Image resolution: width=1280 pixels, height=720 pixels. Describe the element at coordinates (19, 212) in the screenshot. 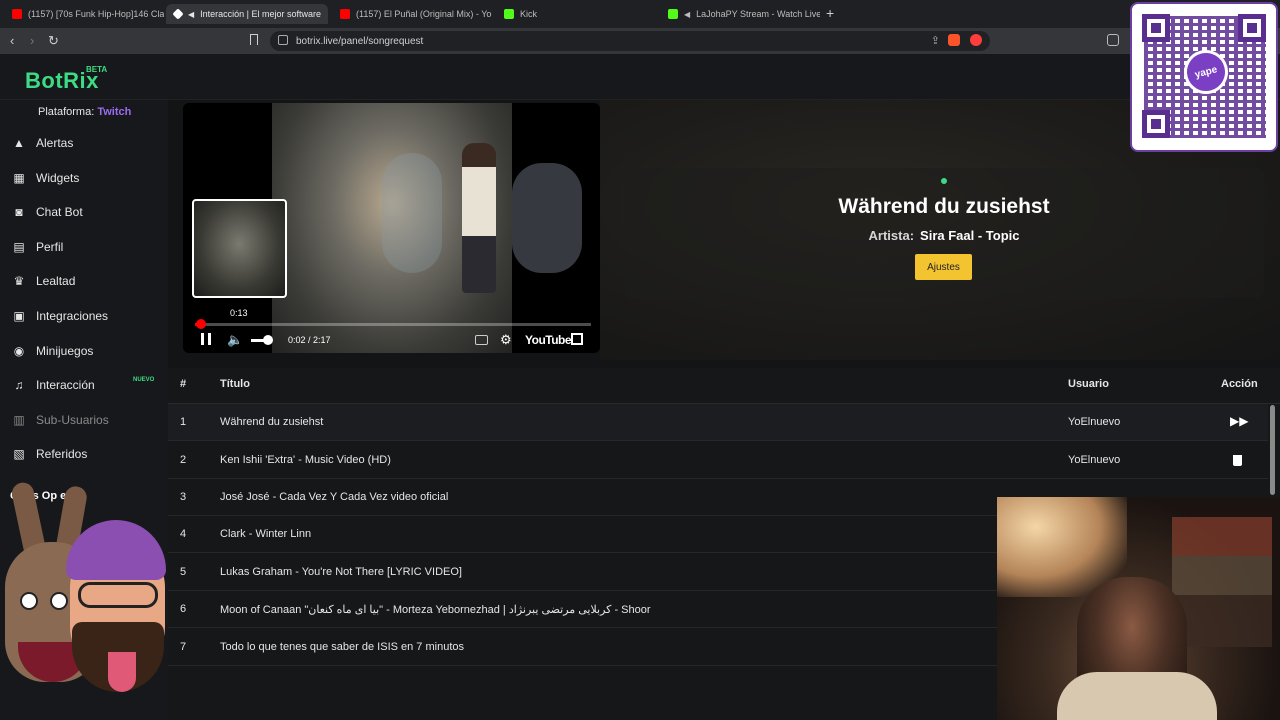

I see `robot-icon: ◙` at that location.